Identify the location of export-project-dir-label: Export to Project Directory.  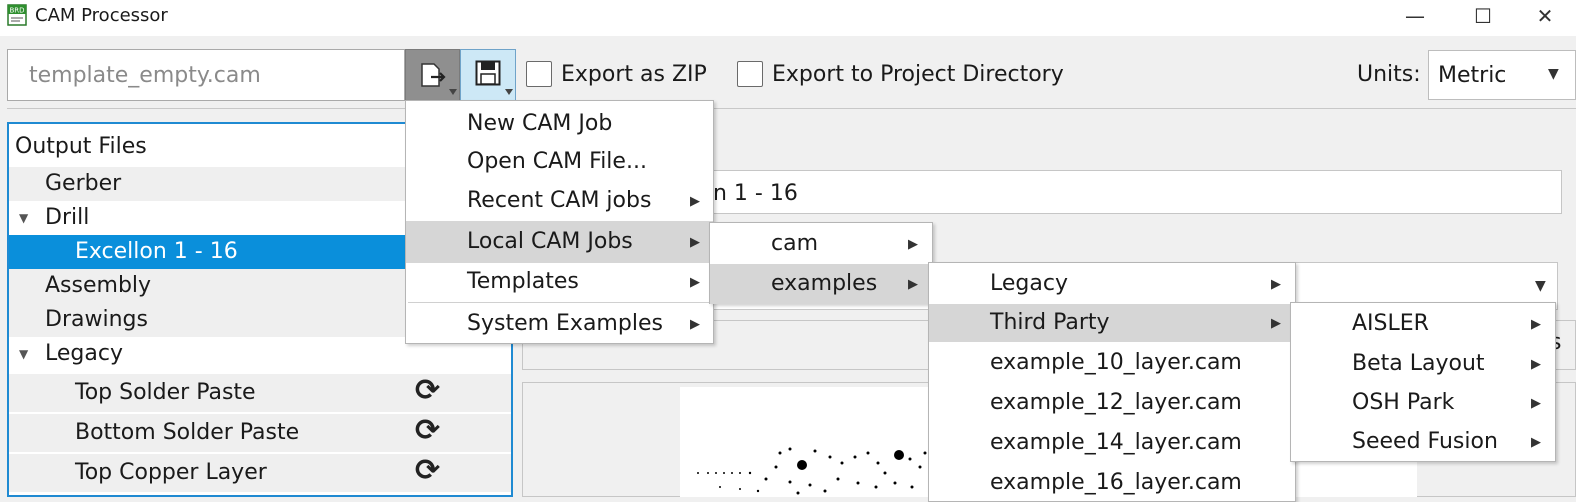
(918, 74).